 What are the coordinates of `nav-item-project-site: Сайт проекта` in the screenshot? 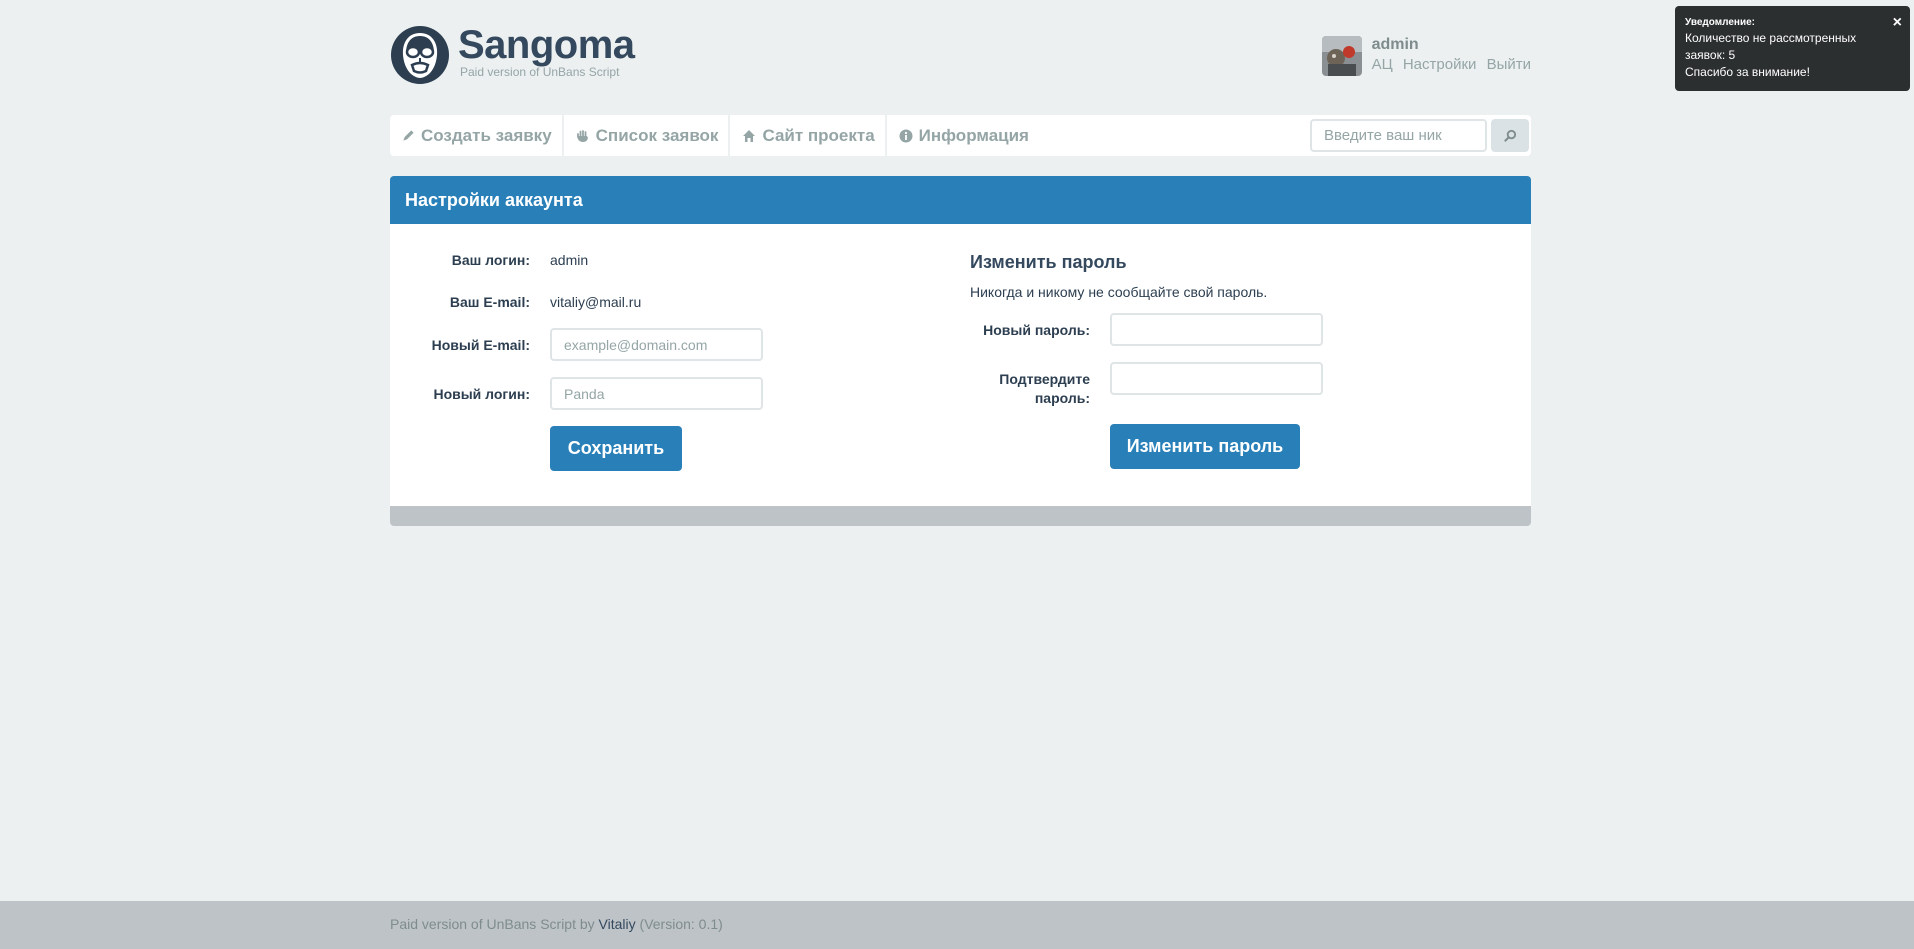 It's located at (808, 135).